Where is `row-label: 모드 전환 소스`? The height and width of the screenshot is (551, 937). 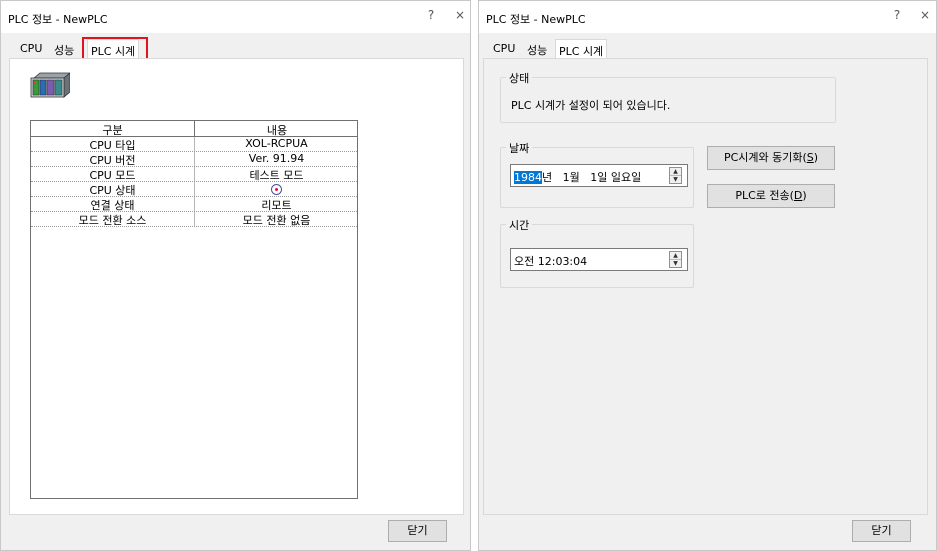 row-label: 모드 전환 소스 is located at coordinates (112, 220).